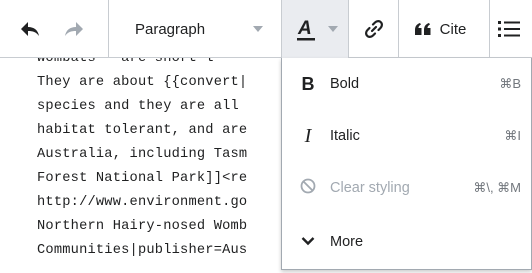  What do you see at coordinates (512, 135) in the screenshot?
I see `keyboard-shortcut: ⌘I` at bounding box center [512, 135].